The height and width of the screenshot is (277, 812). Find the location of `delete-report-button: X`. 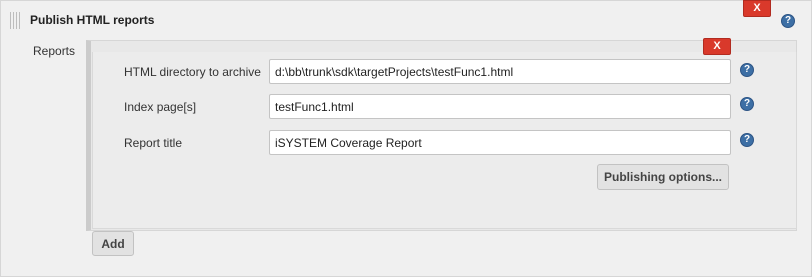

delete-report-button: X is located at coordinates (717, 46).